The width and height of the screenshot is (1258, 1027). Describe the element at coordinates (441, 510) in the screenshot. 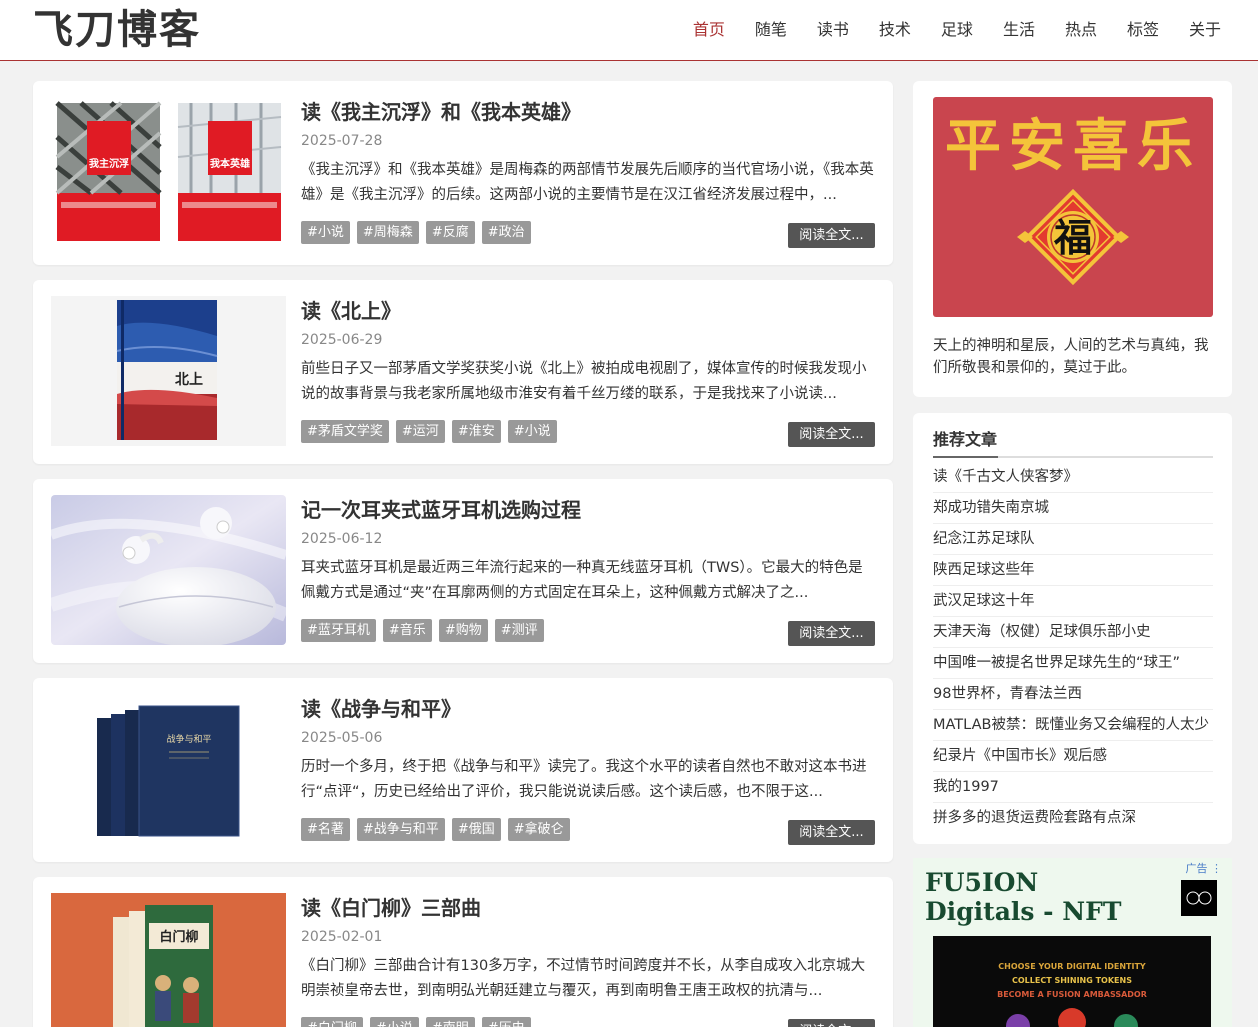

I see `post-title: 记一次耳夹式蓝牙耳机选购过程` at that location.